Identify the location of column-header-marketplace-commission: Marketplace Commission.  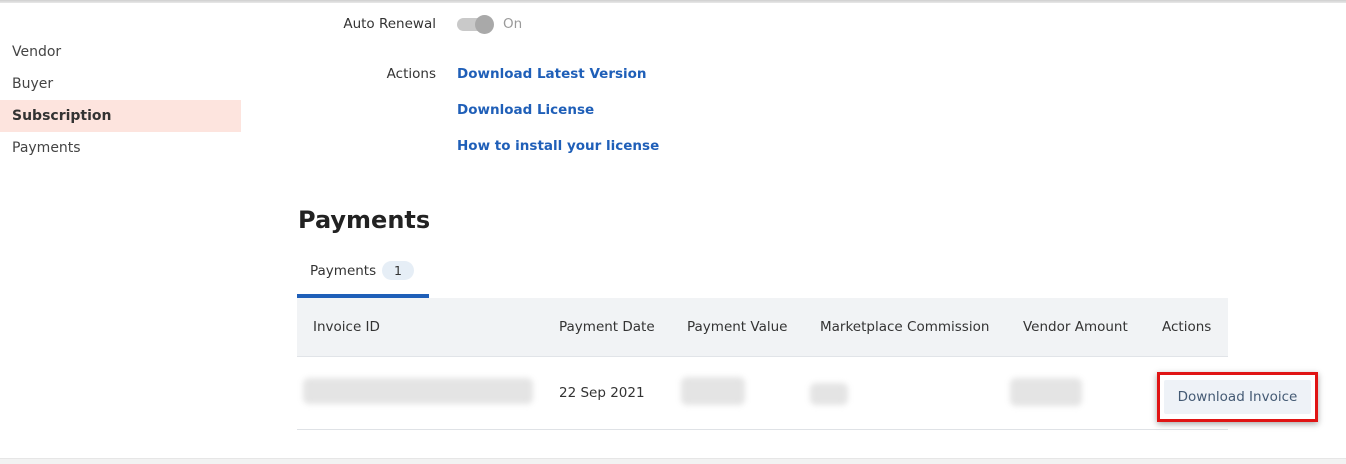
(905, 327).